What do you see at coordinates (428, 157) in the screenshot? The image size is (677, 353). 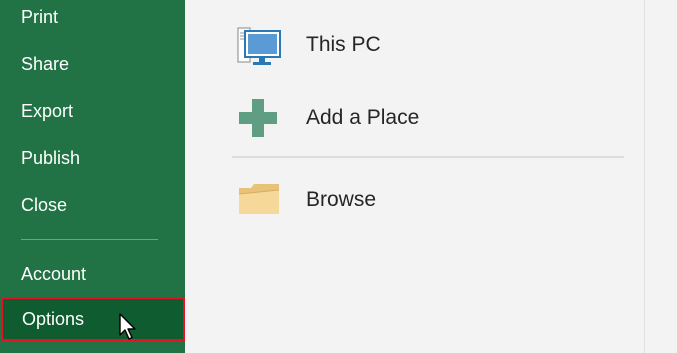 I see `places-divider` at bounding box center [428, 157].